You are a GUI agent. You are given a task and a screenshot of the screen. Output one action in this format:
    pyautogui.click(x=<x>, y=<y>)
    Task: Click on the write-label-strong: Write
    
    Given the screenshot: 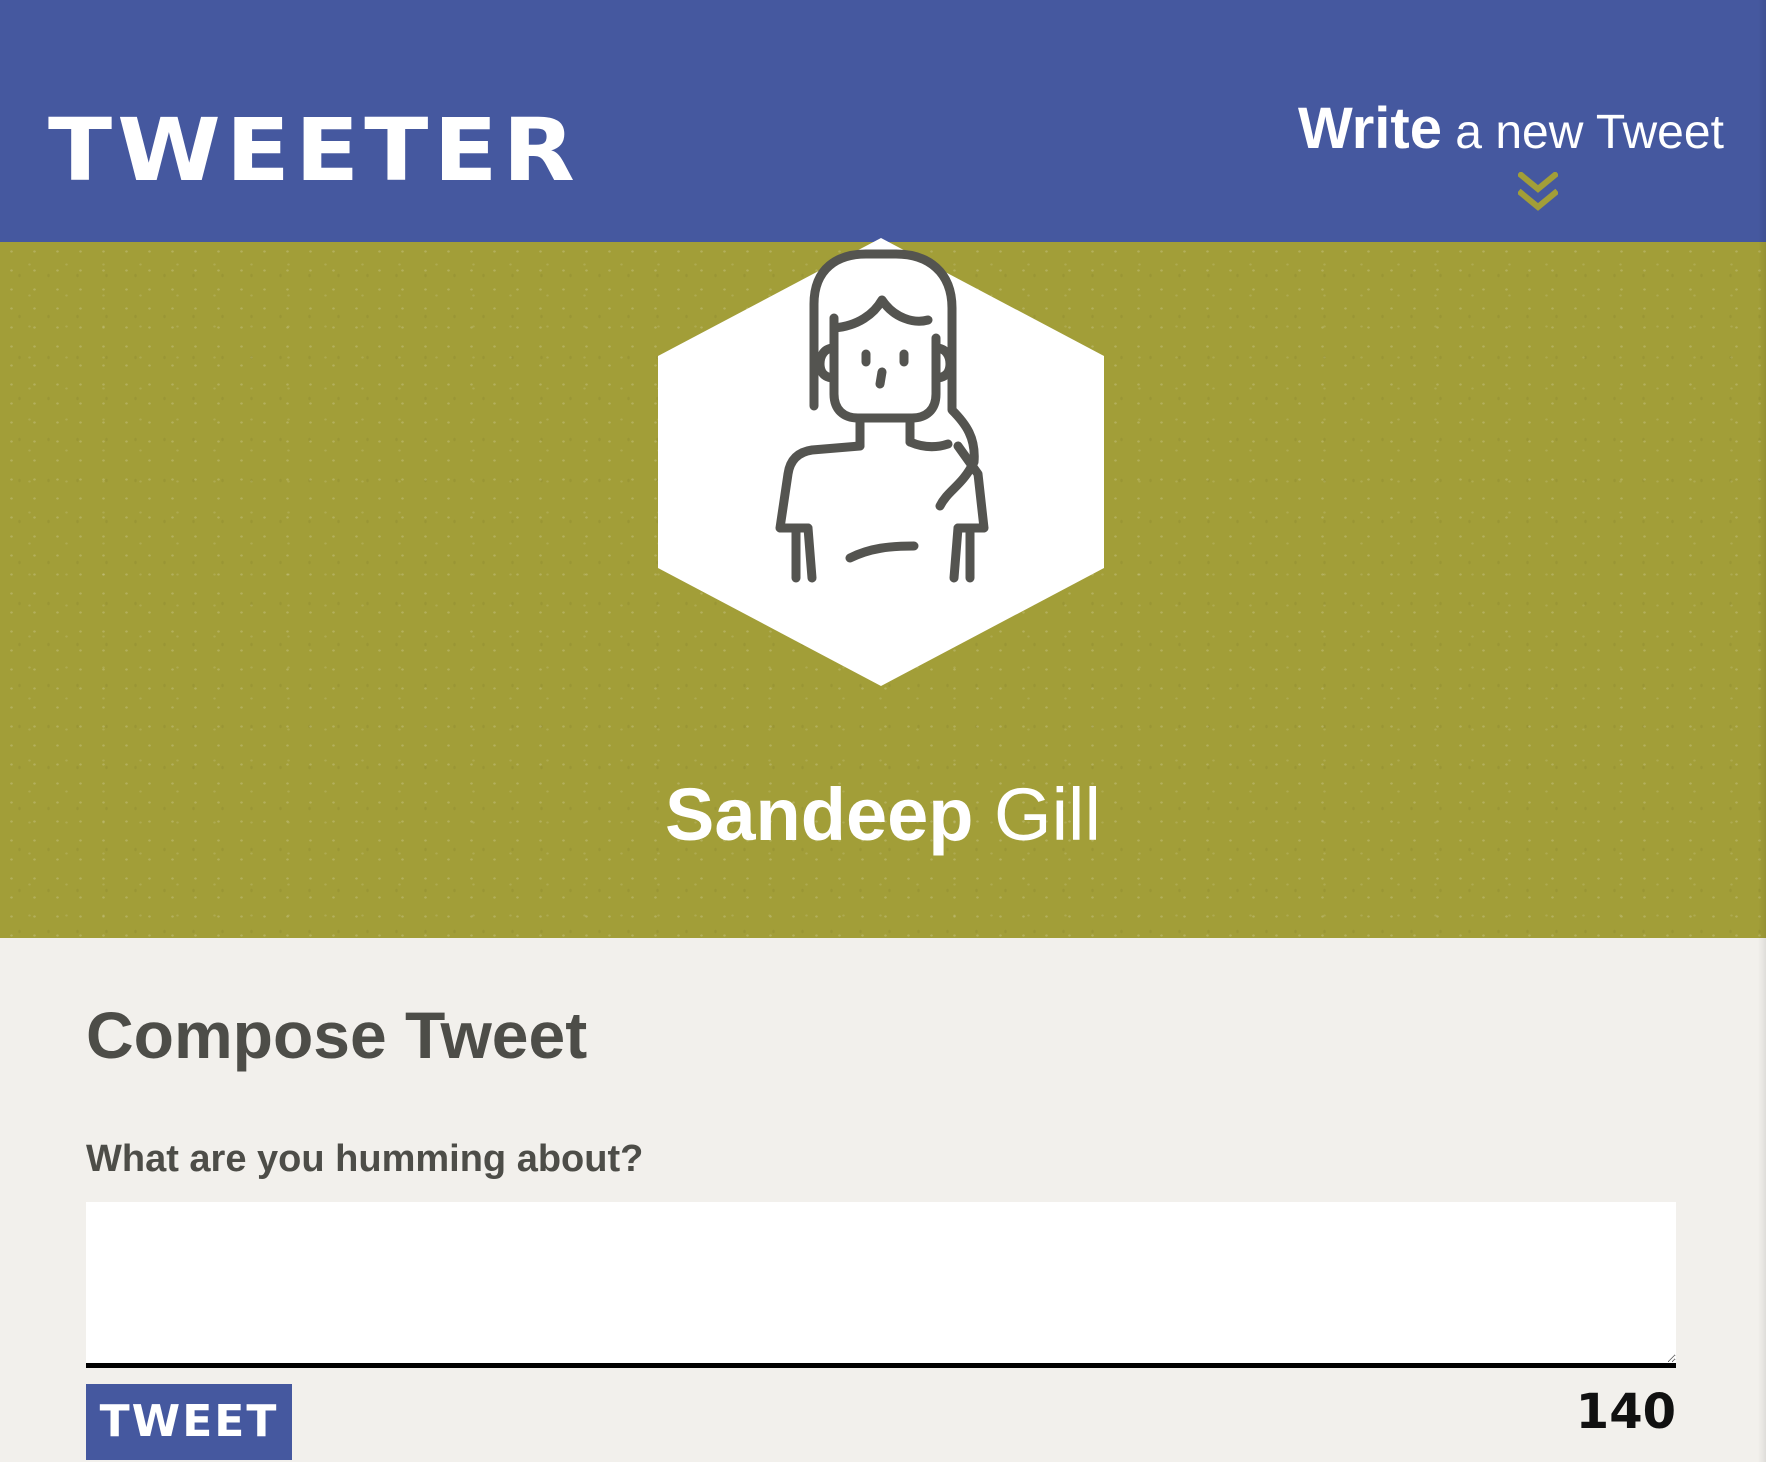 What is the action you would take?
    pyautogui.click(x=1370, y=128)
    